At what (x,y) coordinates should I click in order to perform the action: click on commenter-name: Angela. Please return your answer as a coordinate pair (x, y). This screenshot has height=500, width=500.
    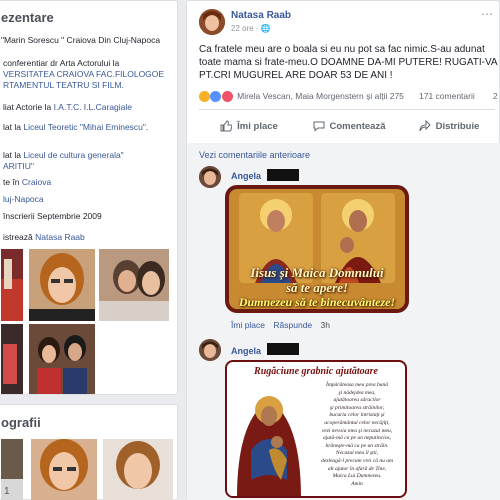
    Looking at the image, I should click on (246, 176).